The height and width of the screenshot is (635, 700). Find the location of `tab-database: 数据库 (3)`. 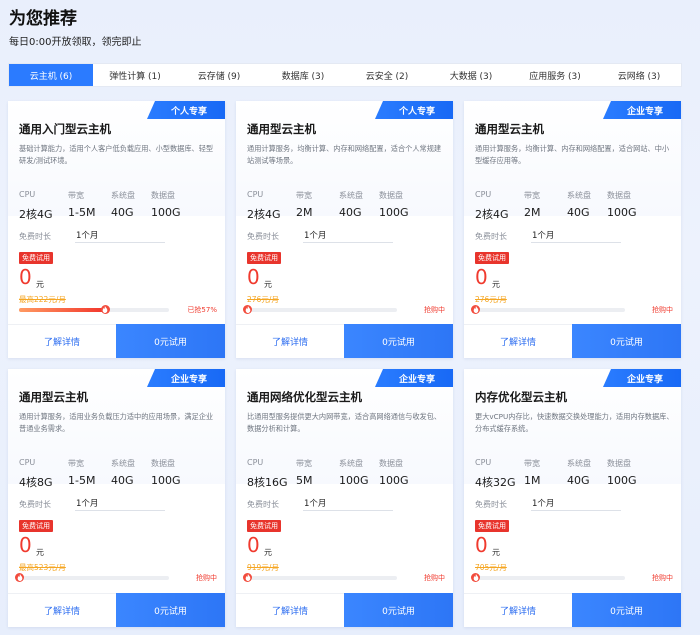

tab-database: 数据库 (3) is located at coordinates (303, 75).